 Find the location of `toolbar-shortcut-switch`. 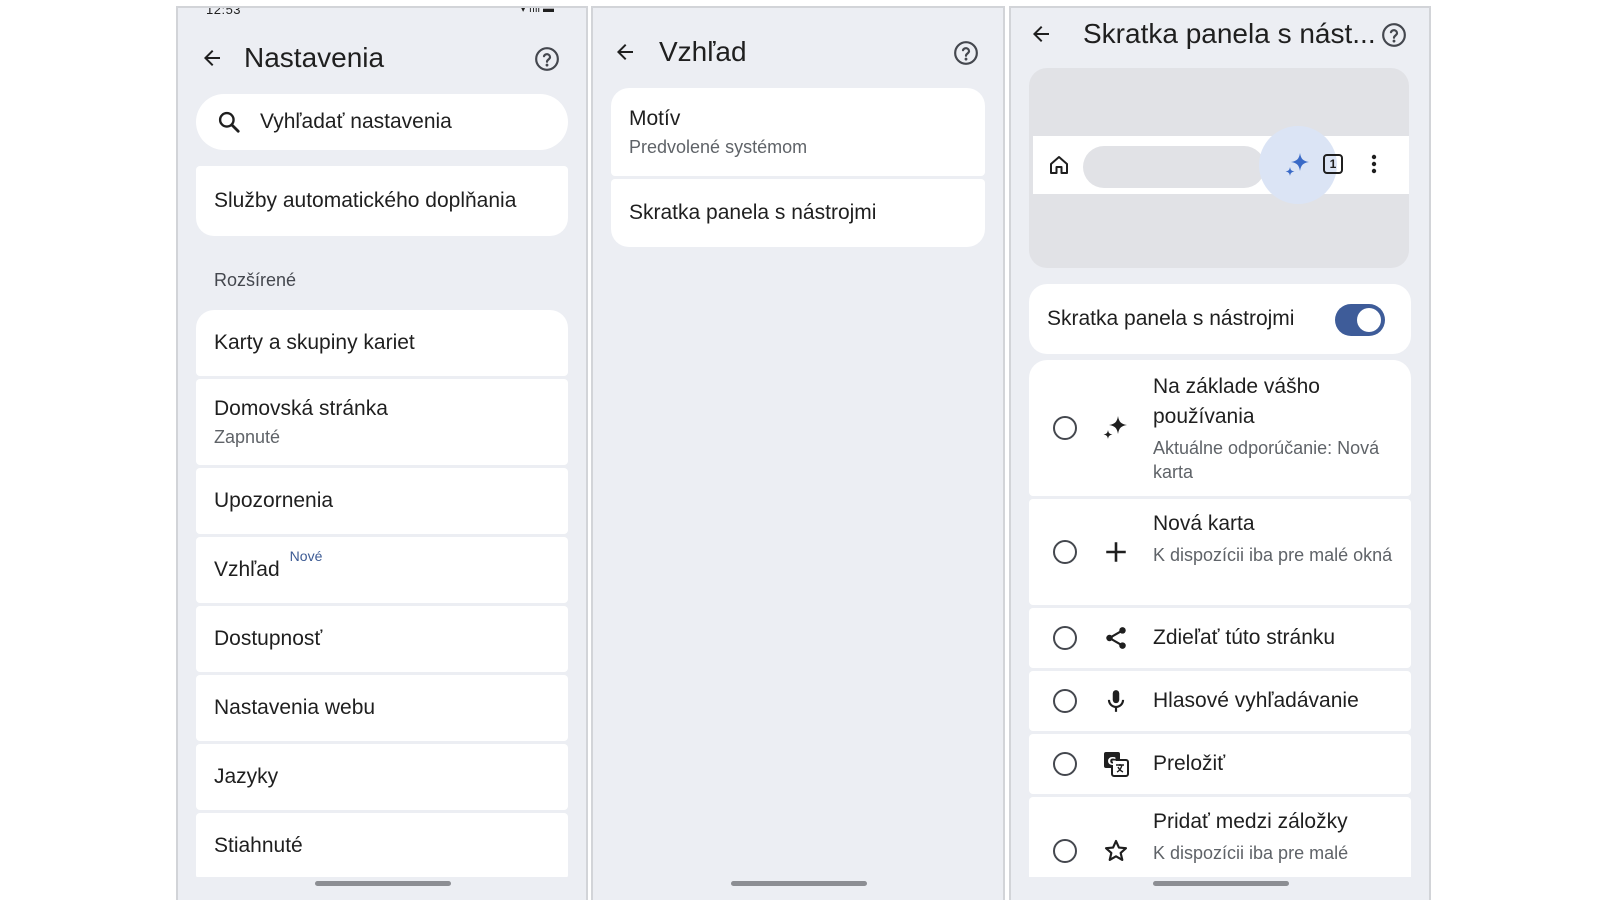

toolbar-shortcut-switch is located at coordinates (1360, 320).